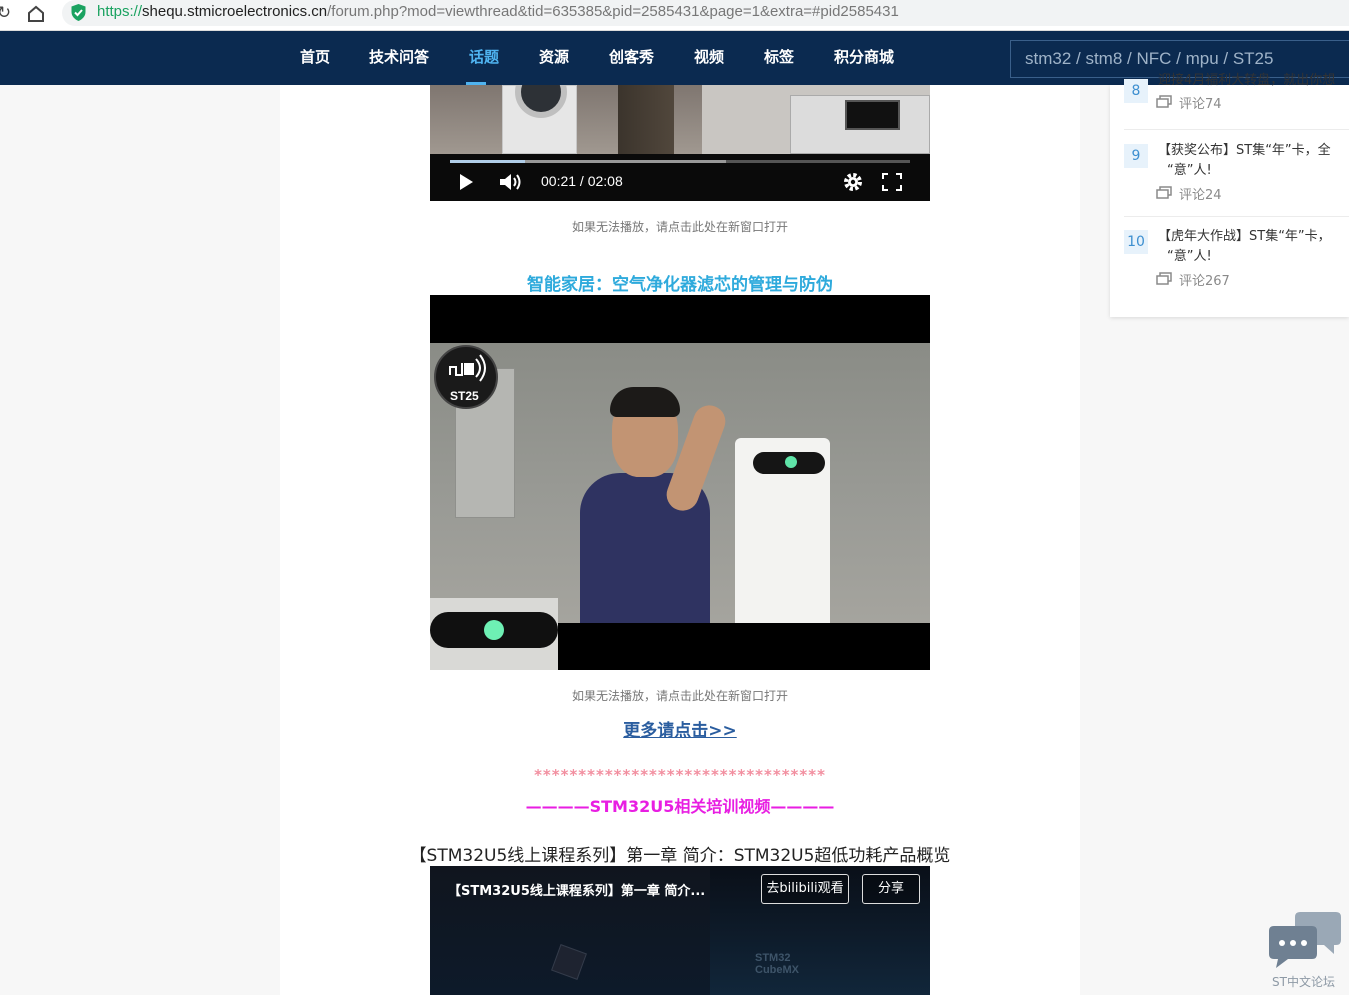 The width and height of the screenshot is (1349, 995). Describe the element at coordinates (541, 101) in the screenshot. I see `washer-door` at that location.